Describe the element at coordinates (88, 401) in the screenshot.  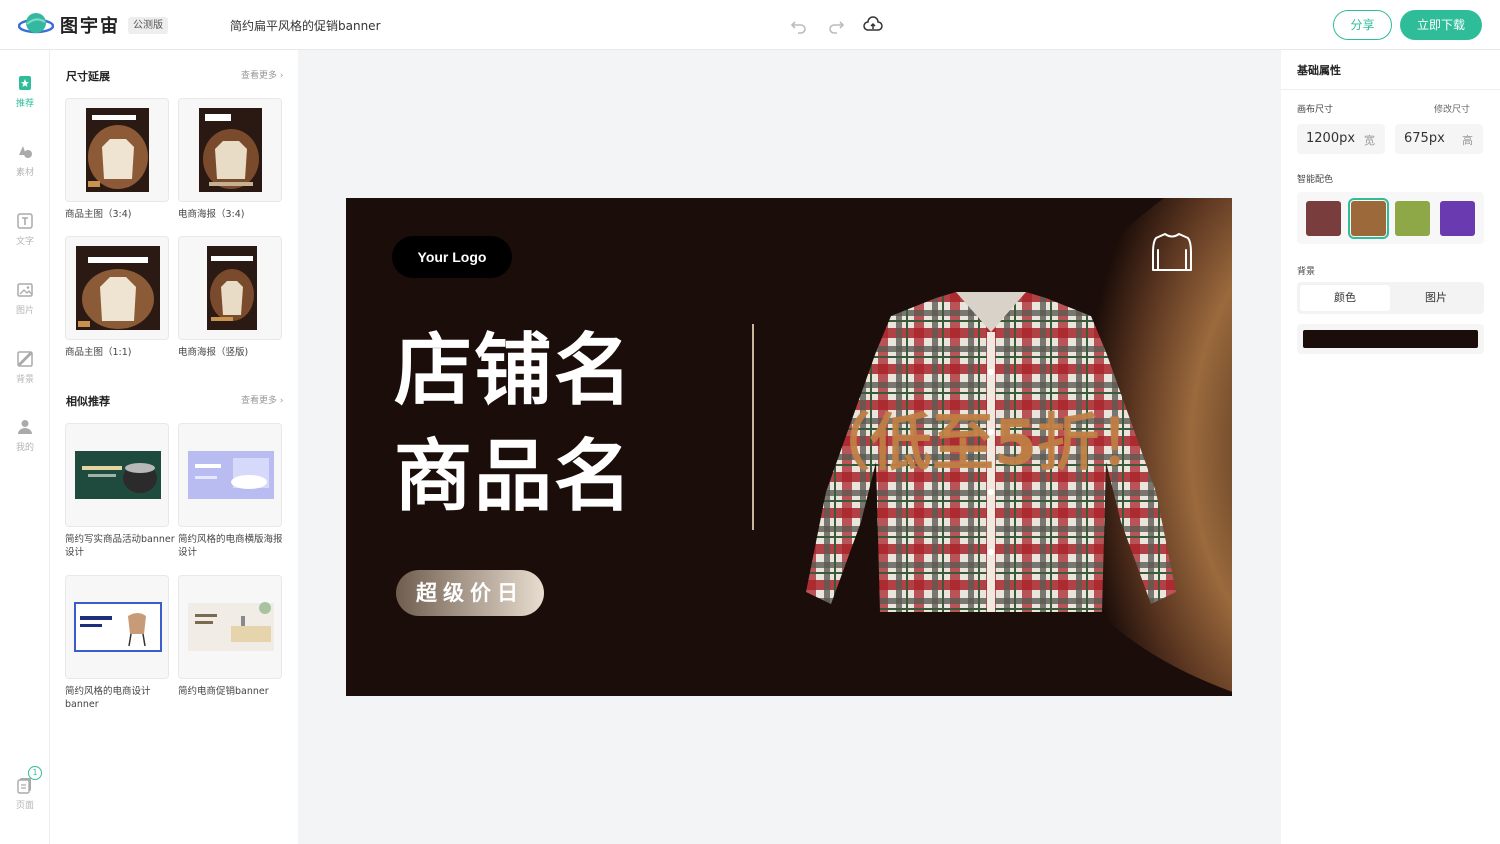
I see `similar-section-title: 相似推荐` at that location.